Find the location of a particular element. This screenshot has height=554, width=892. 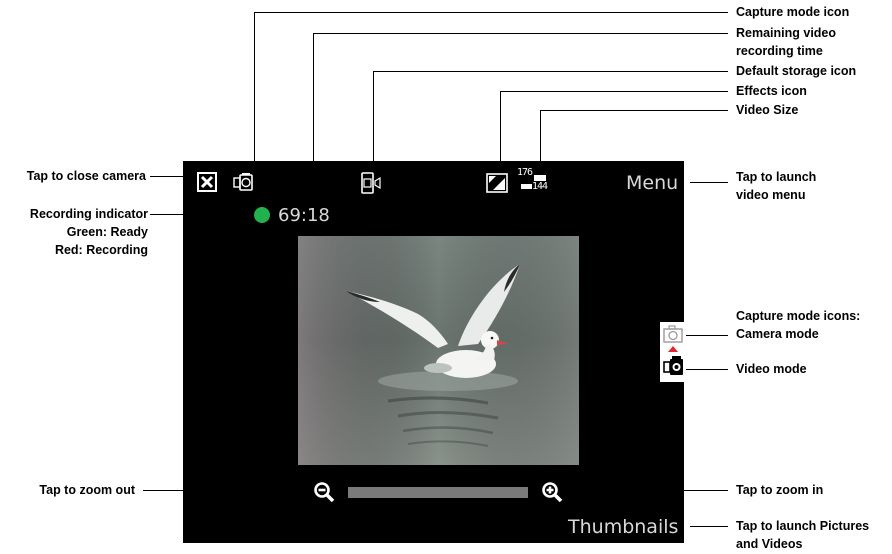

label-launch-pictures-1: Tap to launch Pictures is located at coordinates (803, 526).